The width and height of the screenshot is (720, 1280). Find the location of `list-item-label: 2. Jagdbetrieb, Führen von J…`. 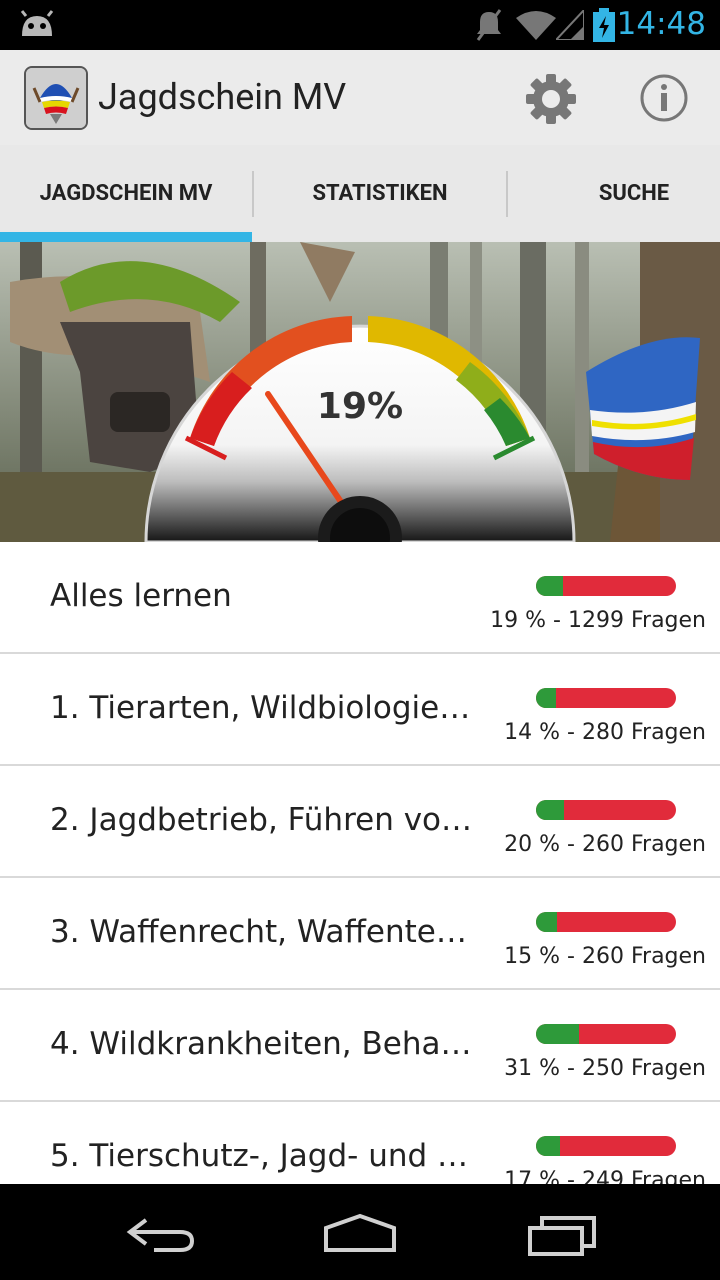

list-item-label: 2. Jagdbetrieb, Führen von J… is located at coordinates (265, 820).